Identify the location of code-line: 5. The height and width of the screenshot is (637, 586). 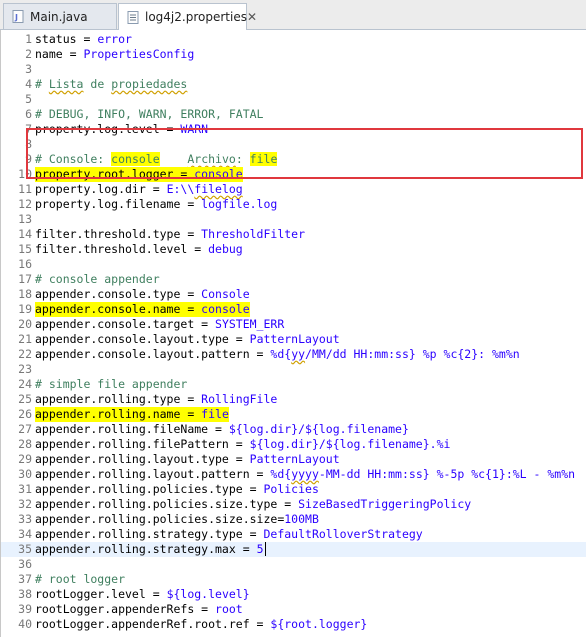
(293, 99).